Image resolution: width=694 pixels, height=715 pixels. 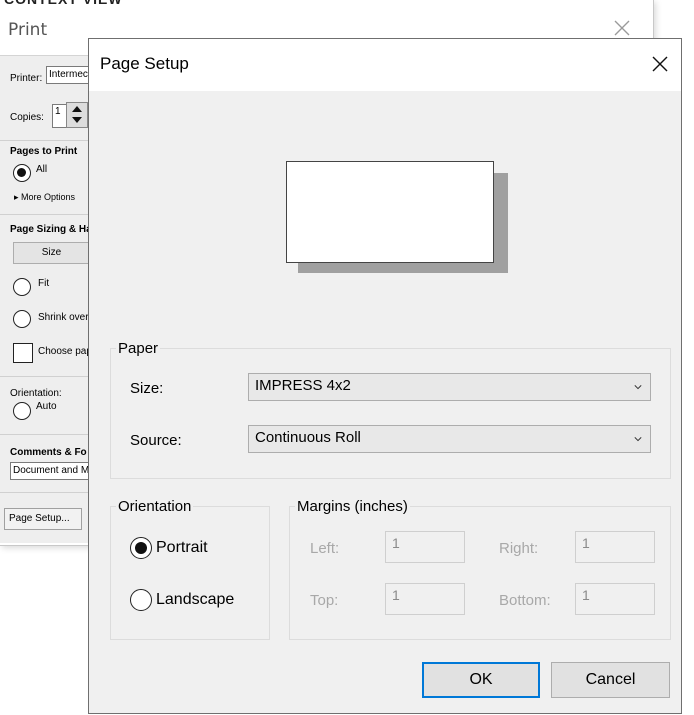 I want to click on auto-orientation-label: Auto, so click(x=46, y=406).